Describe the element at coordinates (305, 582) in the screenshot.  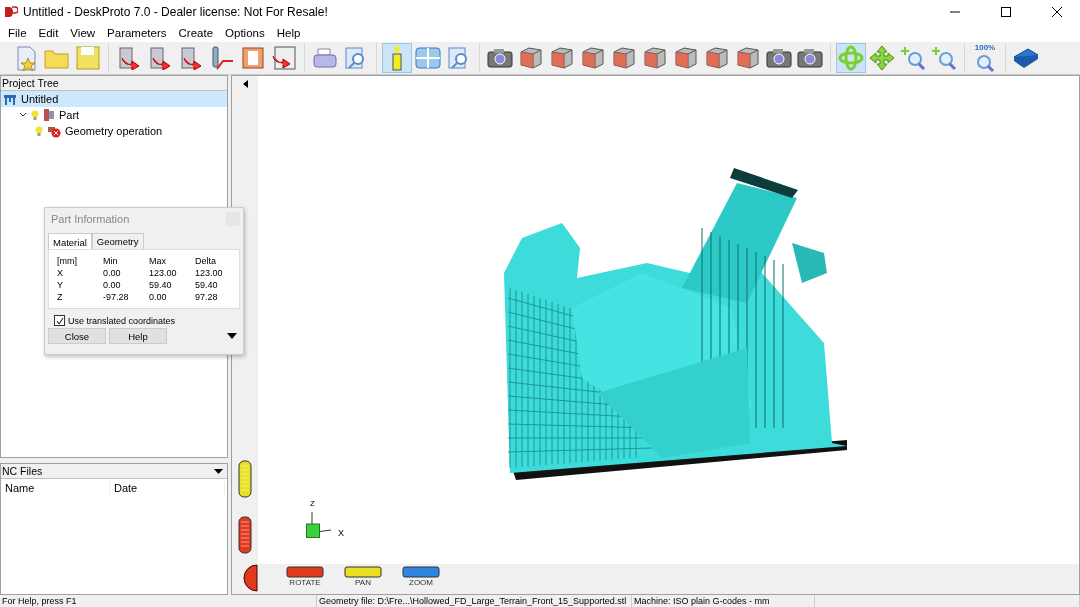
I see `wheel-label: ROTATE` at that location.